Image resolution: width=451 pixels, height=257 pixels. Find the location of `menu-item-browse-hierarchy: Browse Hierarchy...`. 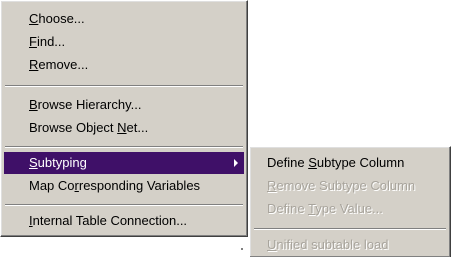

menu-item-browse-hierarchy: Browse Hierarchy... is located at coordinates (124, 105).